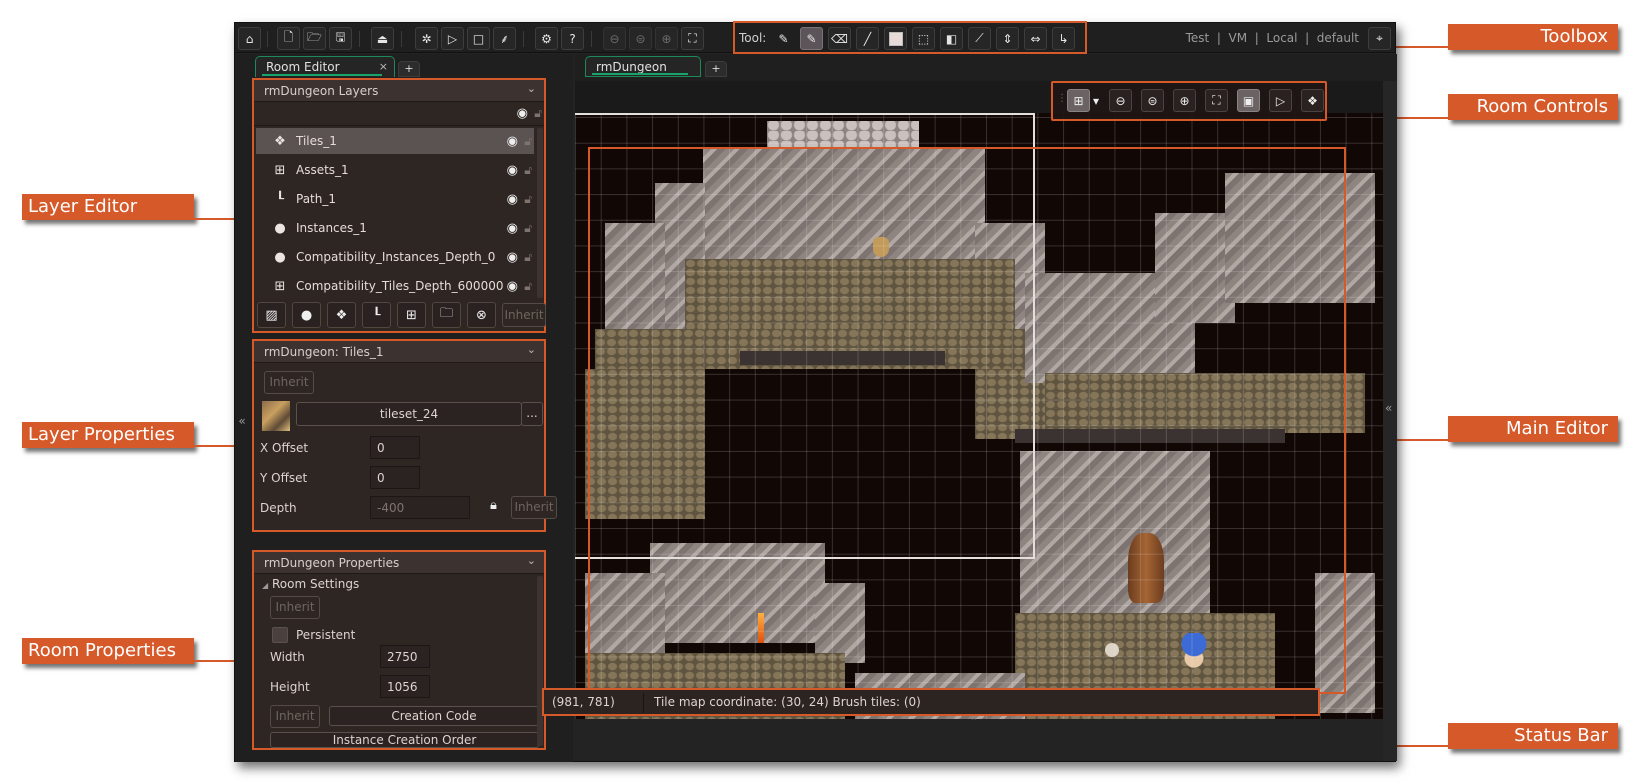 This screenshot has width=1639, height=782. What do you see at coordinates (979, 38) in the screenshot?
I see `picker-tool: ⟋` at bounding box center [979, 38].